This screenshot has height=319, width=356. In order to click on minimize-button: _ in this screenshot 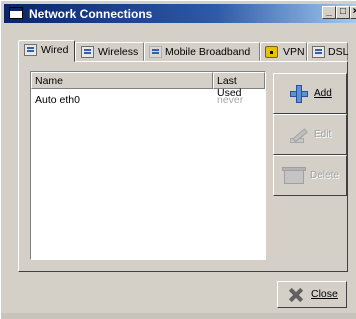, I will do `click(329, 12)`.